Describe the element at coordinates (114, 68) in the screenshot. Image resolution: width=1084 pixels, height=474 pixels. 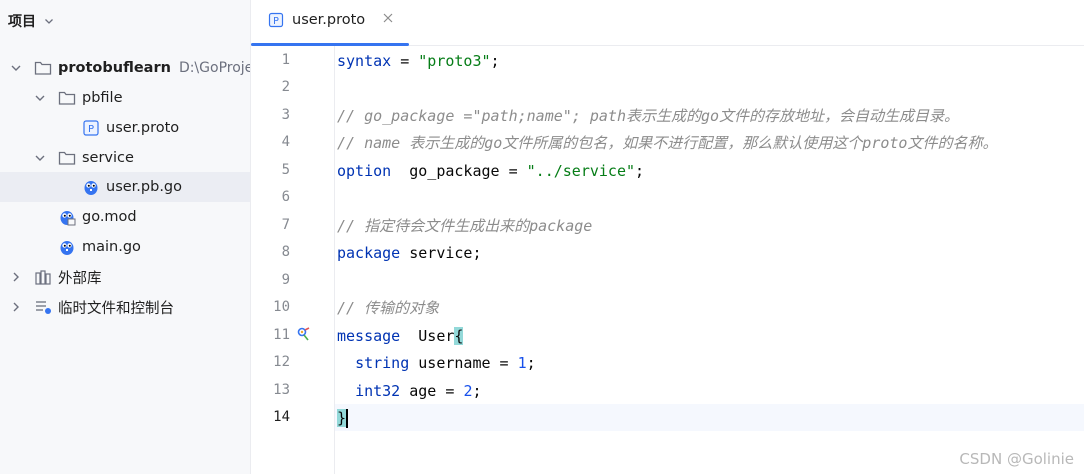
I see `project-name: protobuflearn` at that location.